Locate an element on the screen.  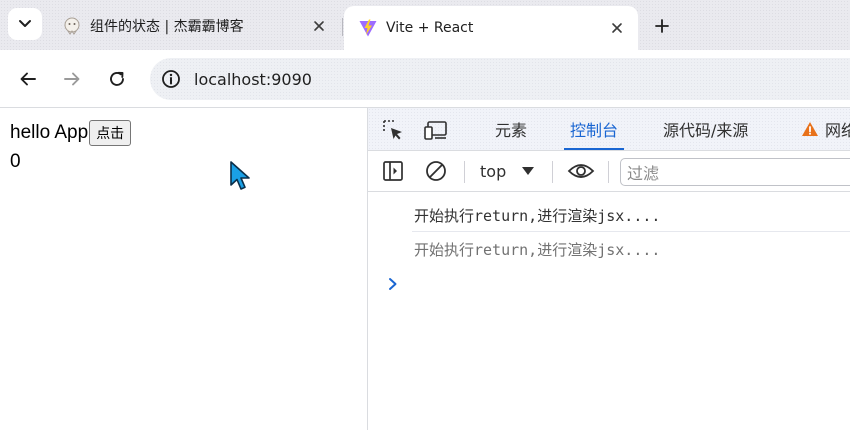
vite-logo-icon is located at coordinates (368, 28).